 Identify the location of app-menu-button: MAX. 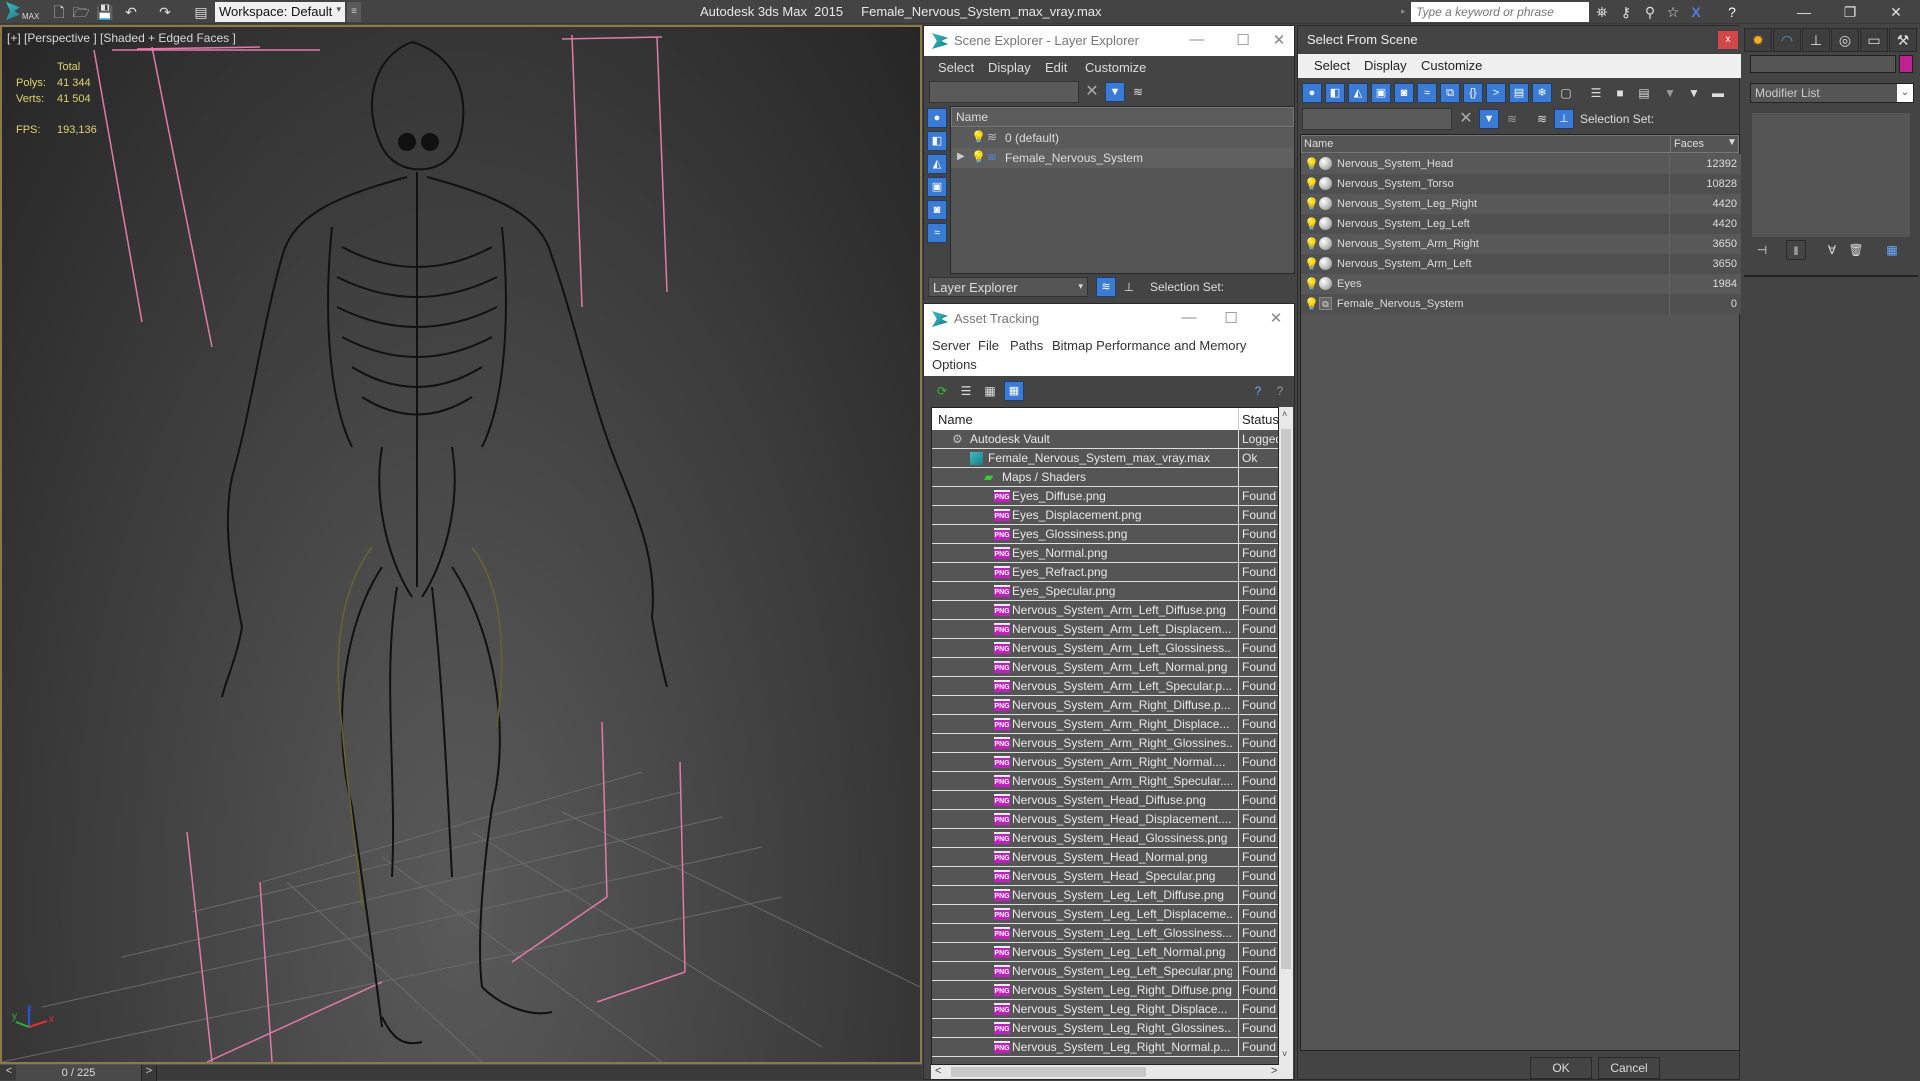
(22, 12).